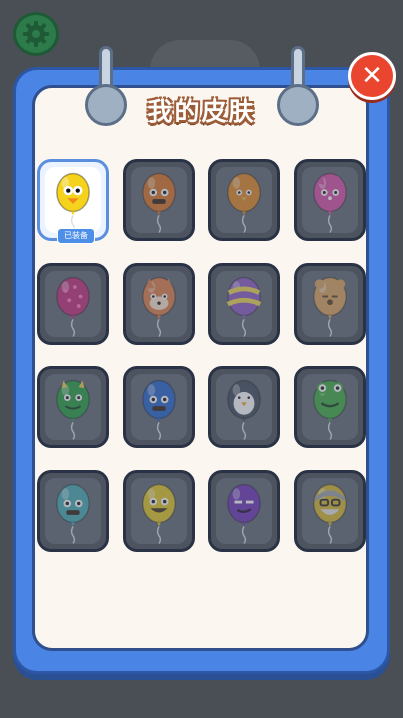  What do you see at coordinates (201, 111) in the screenshot?
I see `page-title: 我的皮肤` at bounding box center [201, 111].